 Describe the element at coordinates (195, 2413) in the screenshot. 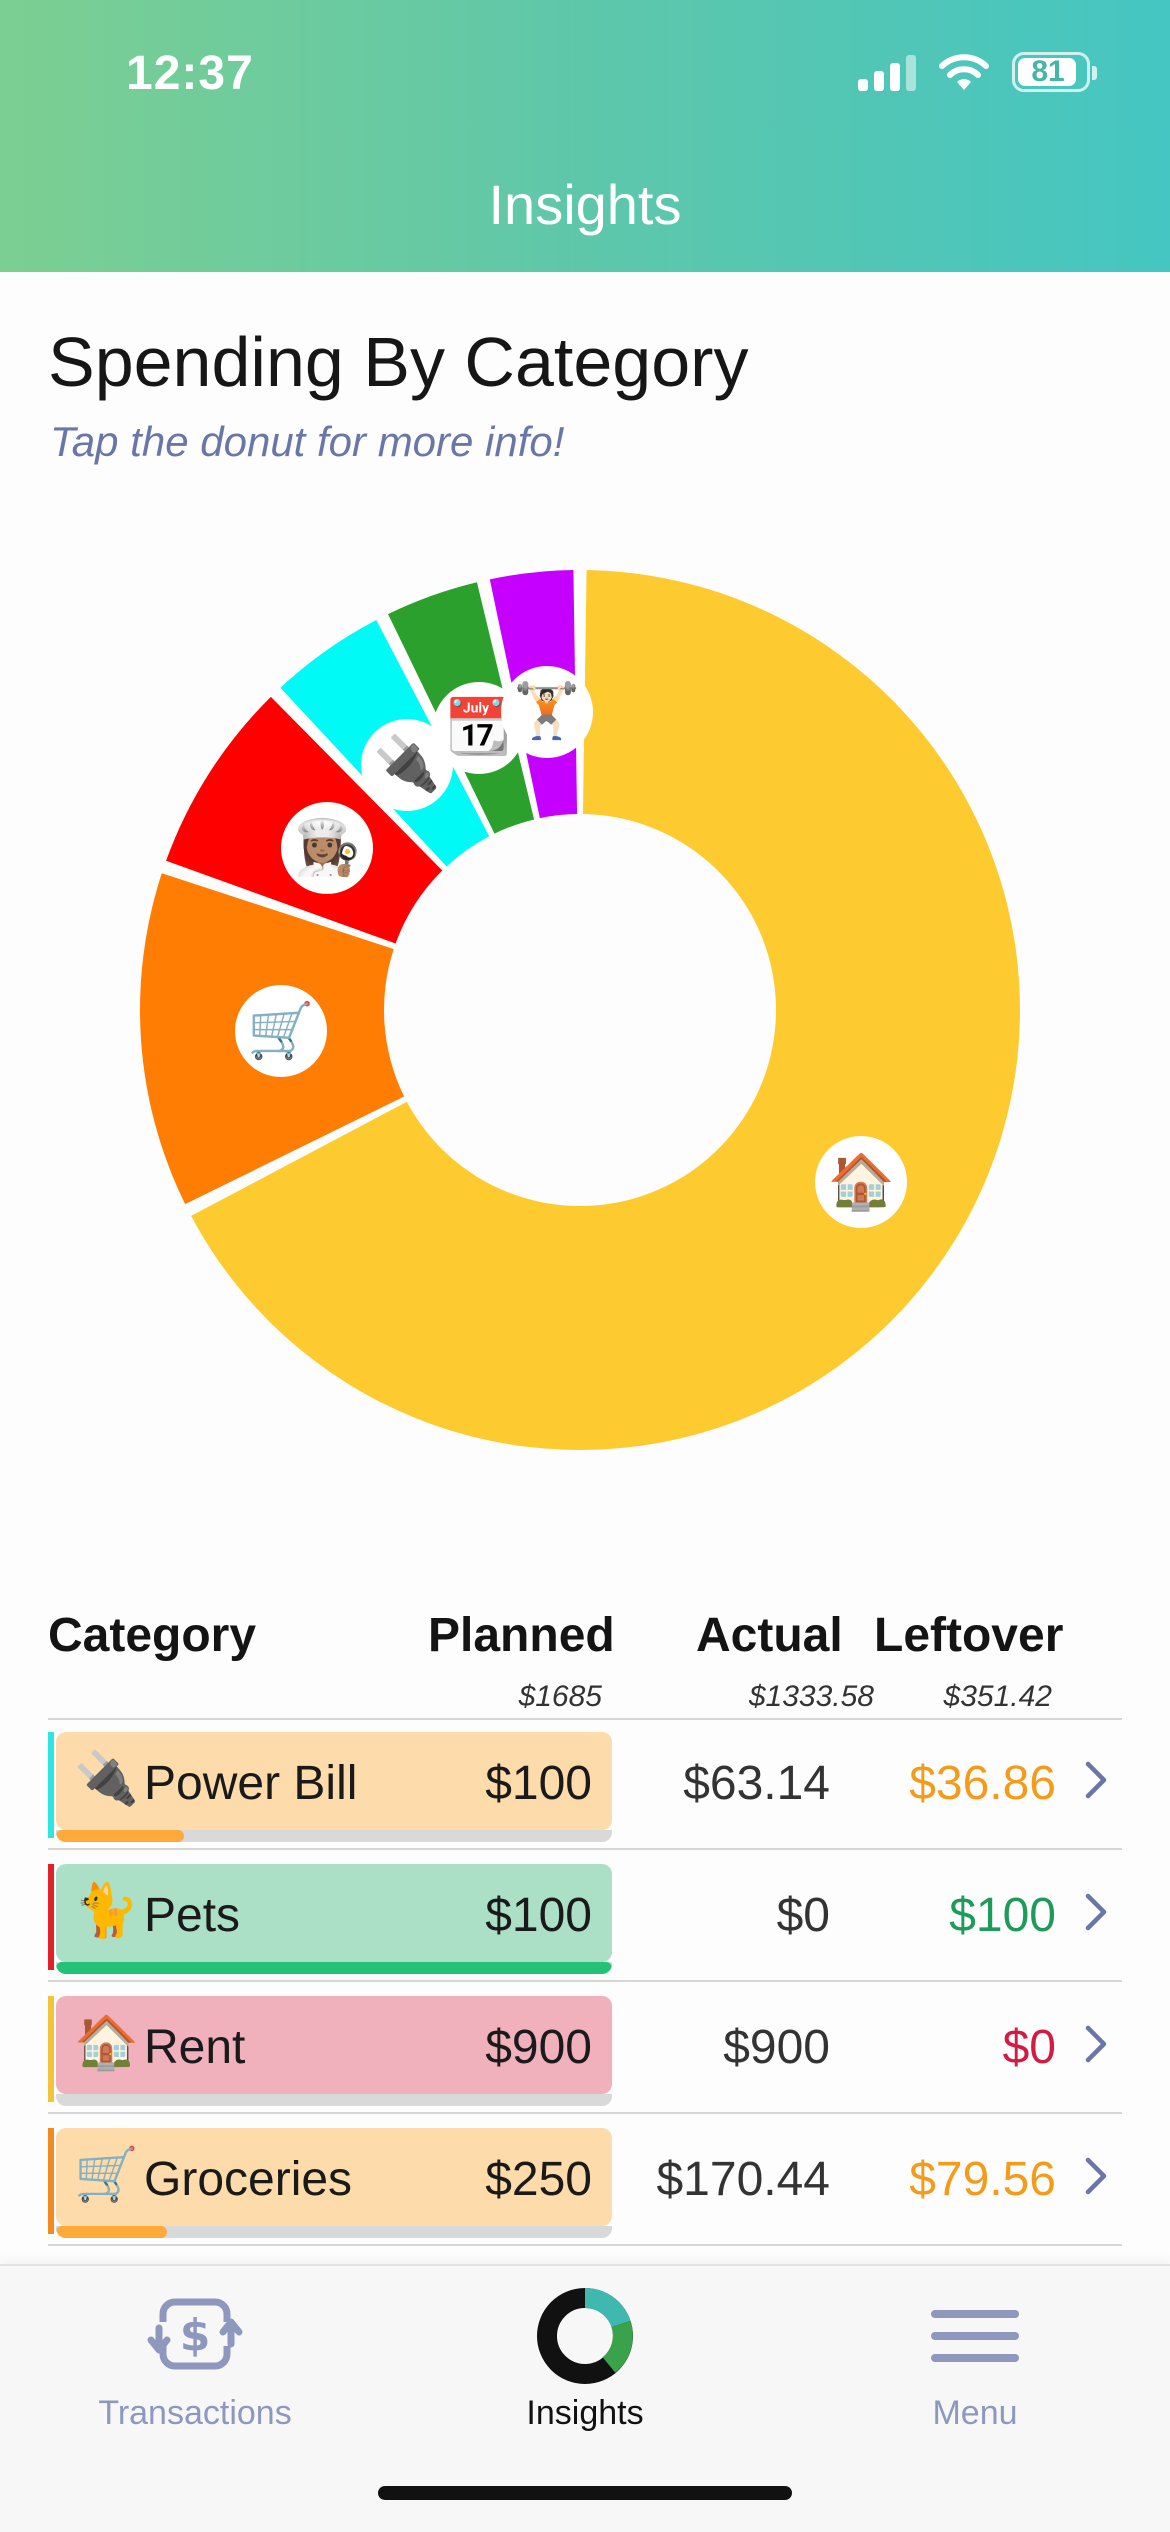

I see `tab-transactions-label: Transactions` at that location.